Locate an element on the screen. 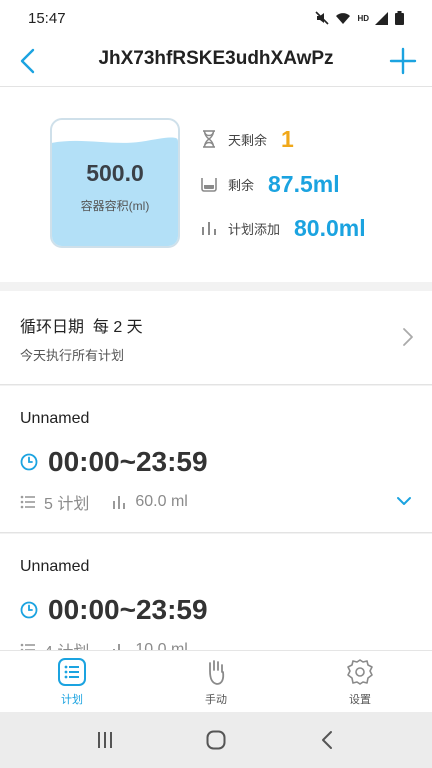 The height and width of the screenshot is (768, 432). battery-icon is located at coordinates (399, 18).